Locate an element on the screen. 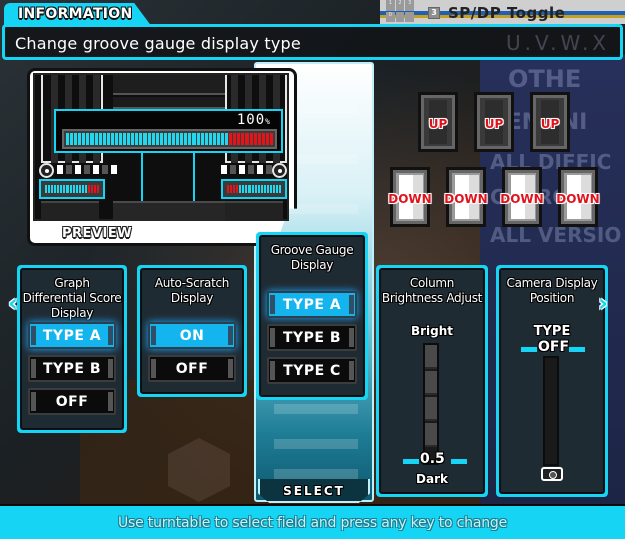 The width and height of the screenshot is (625, 539). auto-scratch-card: Auto-Scratch Display ON OFF is located at coordinates (192, 331).